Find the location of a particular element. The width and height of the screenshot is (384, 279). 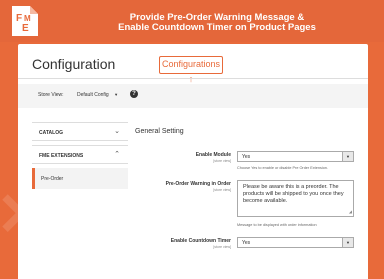

store-view-value: Default Config is located at coordinates (93, 95).